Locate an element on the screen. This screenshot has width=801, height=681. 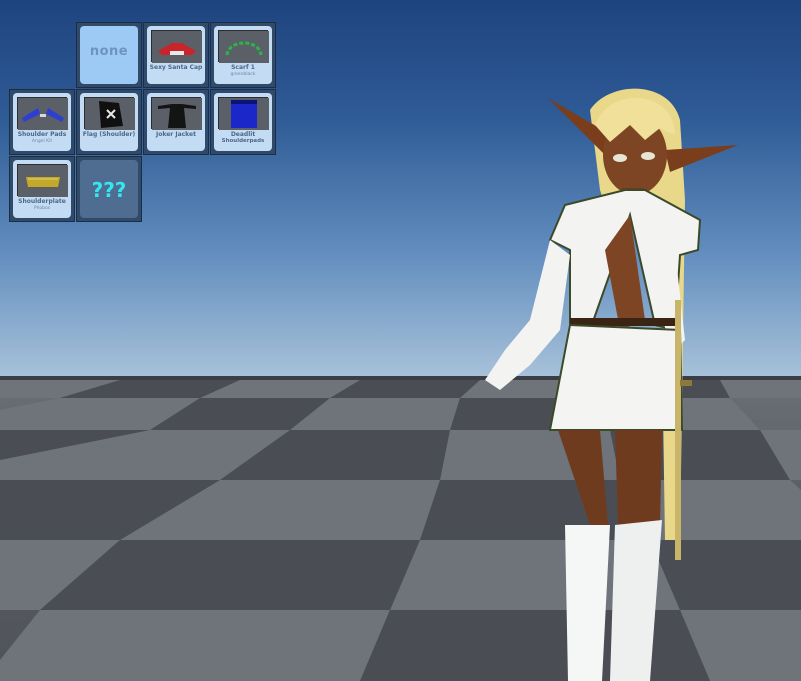
inventory-slot-shoulder-pads: Shoulder Pads Angel Kit is located at coordinates (42, 122).